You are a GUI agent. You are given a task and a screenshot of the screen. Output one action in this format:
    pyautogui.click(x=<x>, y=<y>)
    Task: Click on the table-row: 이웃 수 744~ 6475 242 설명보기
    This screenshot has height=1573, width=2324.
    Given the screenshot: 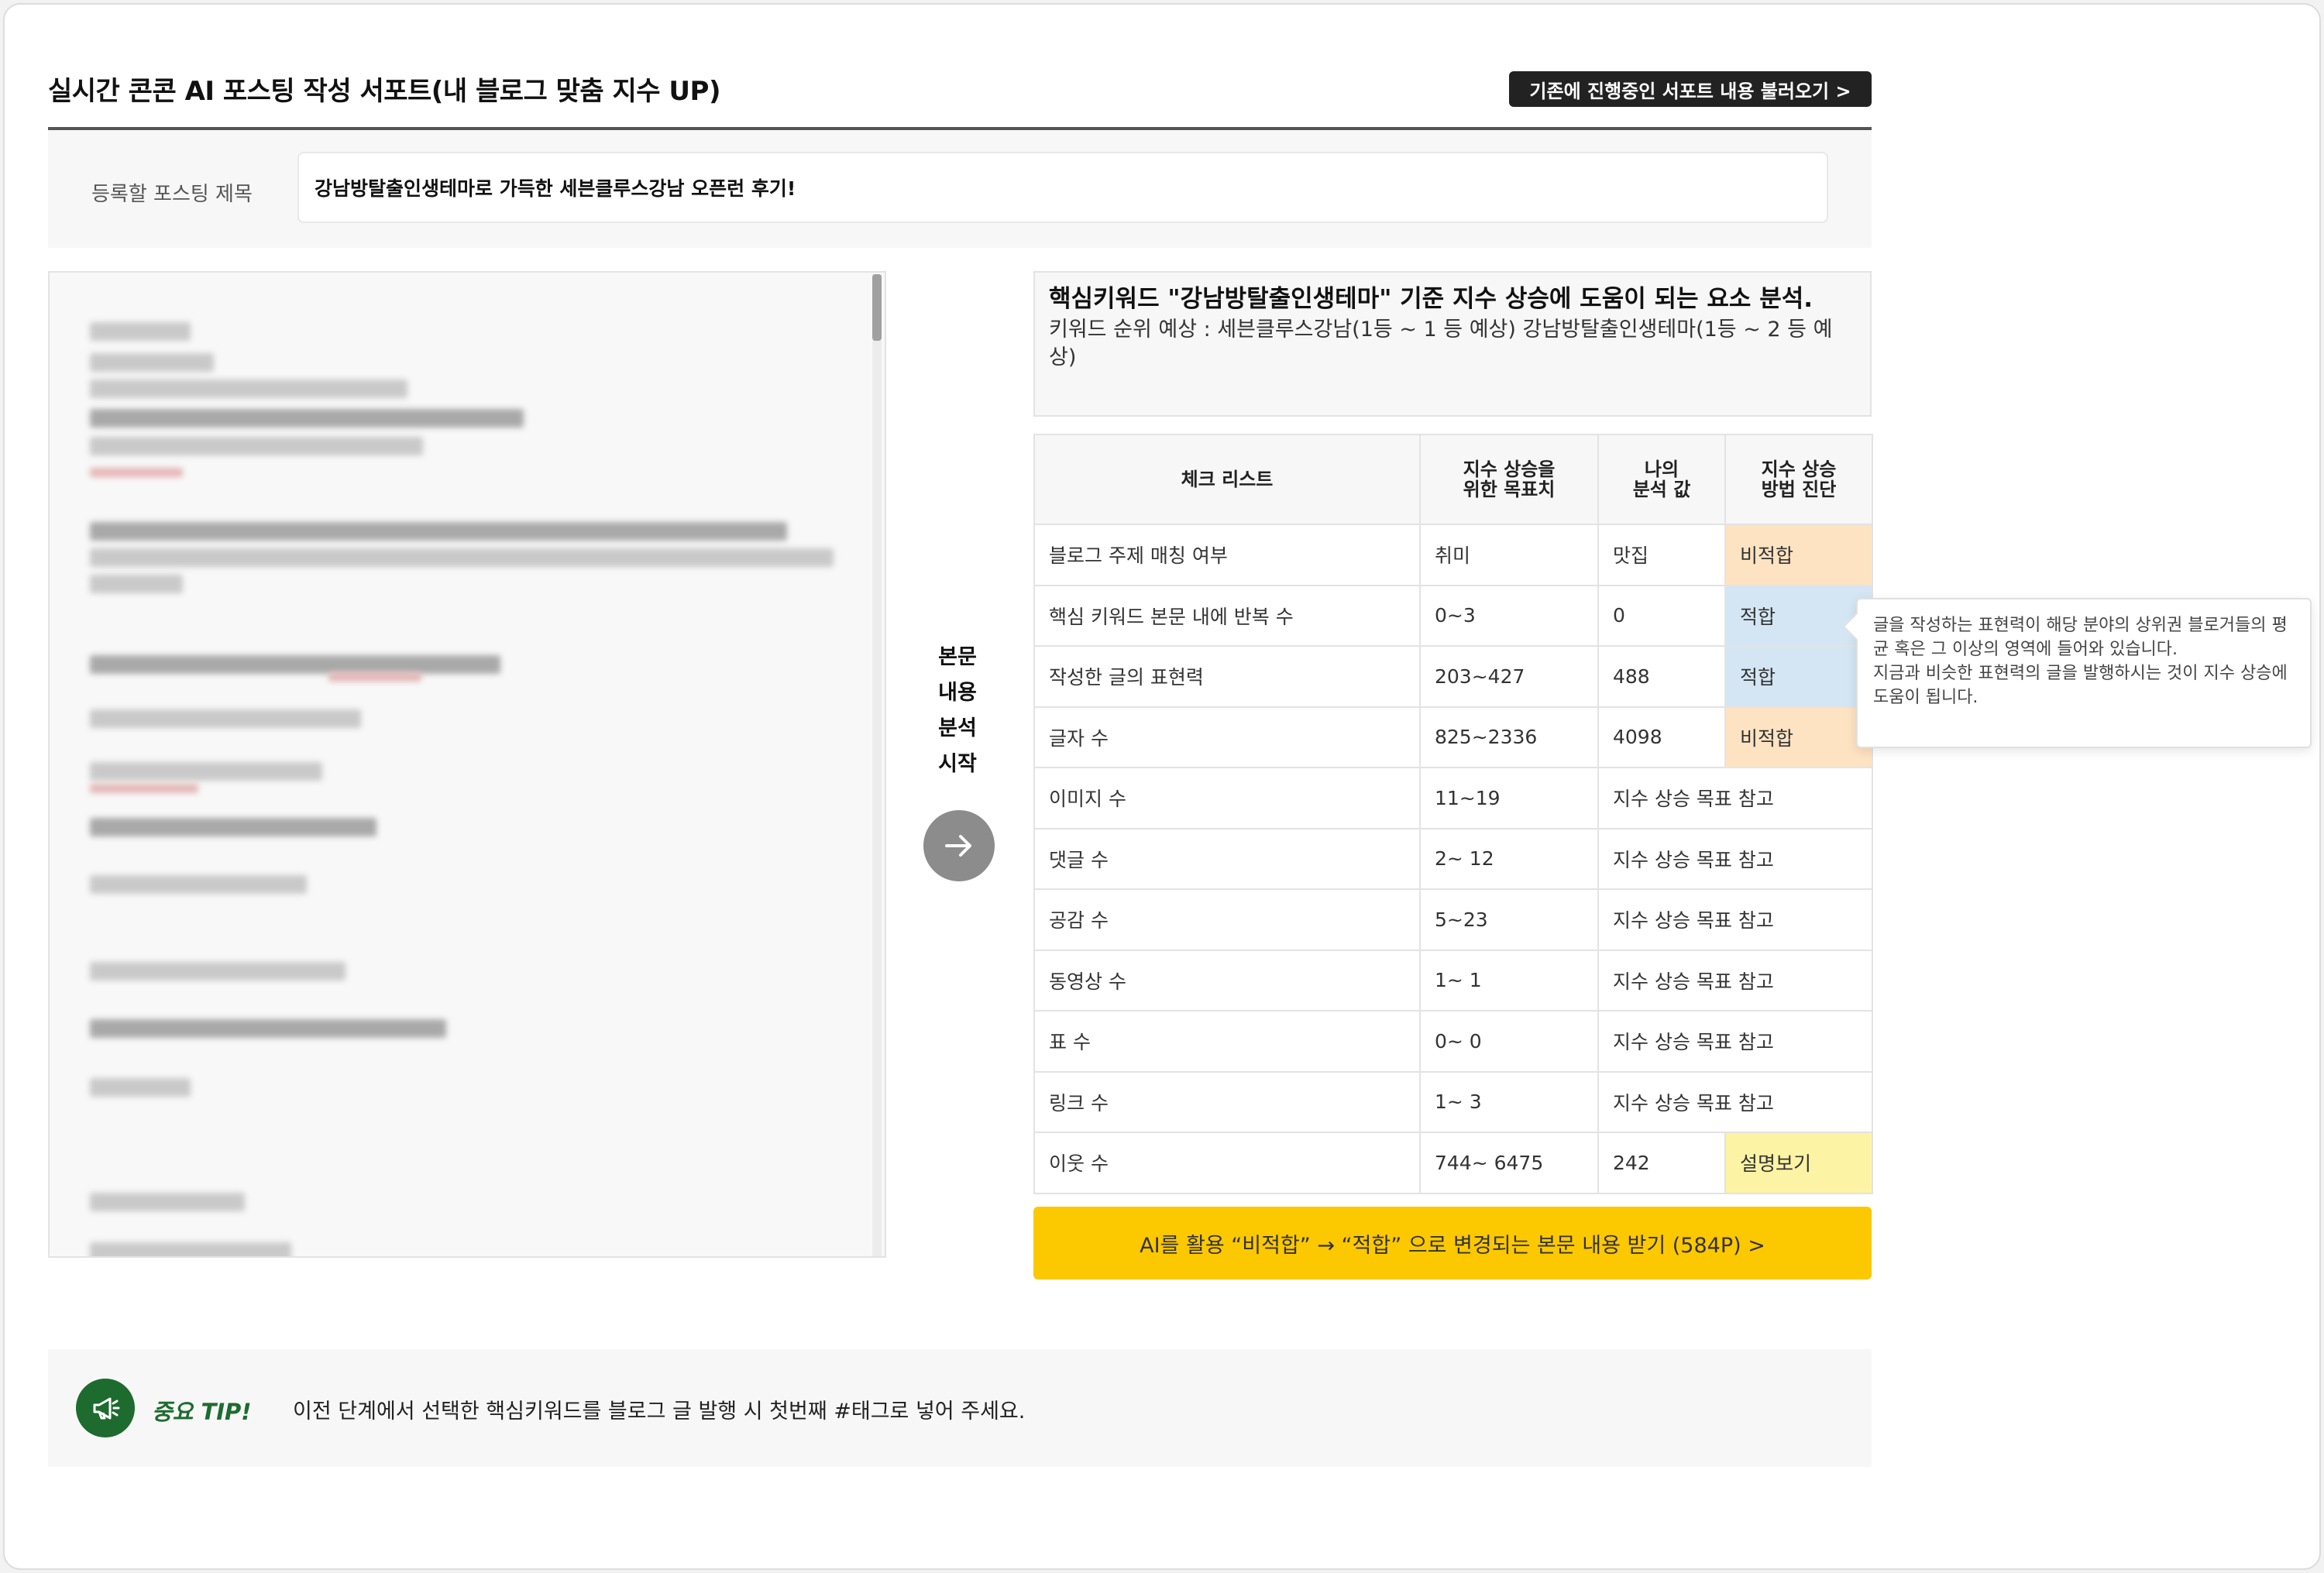 What is the action you would take?
    pyautogui.click(x=1453, y=1163)
    